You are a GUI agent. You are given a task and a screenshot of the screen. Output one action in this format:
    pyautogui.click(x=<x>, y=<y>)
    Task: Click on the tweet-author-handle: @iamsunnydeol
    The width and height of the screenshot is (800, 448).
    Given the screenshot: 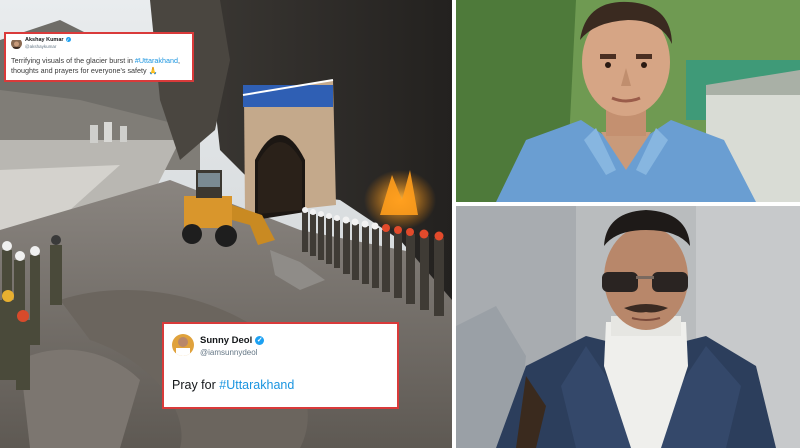 What is the action you would take?
    pyautogui.click(x=228, y=352)
    